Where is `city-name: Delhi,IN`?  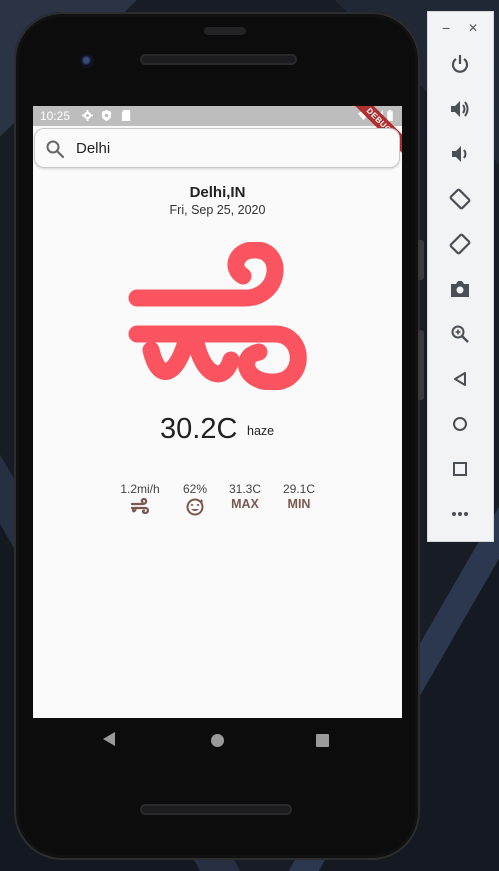 city-name: Delhi,IN is located at coordinates (217, 192).